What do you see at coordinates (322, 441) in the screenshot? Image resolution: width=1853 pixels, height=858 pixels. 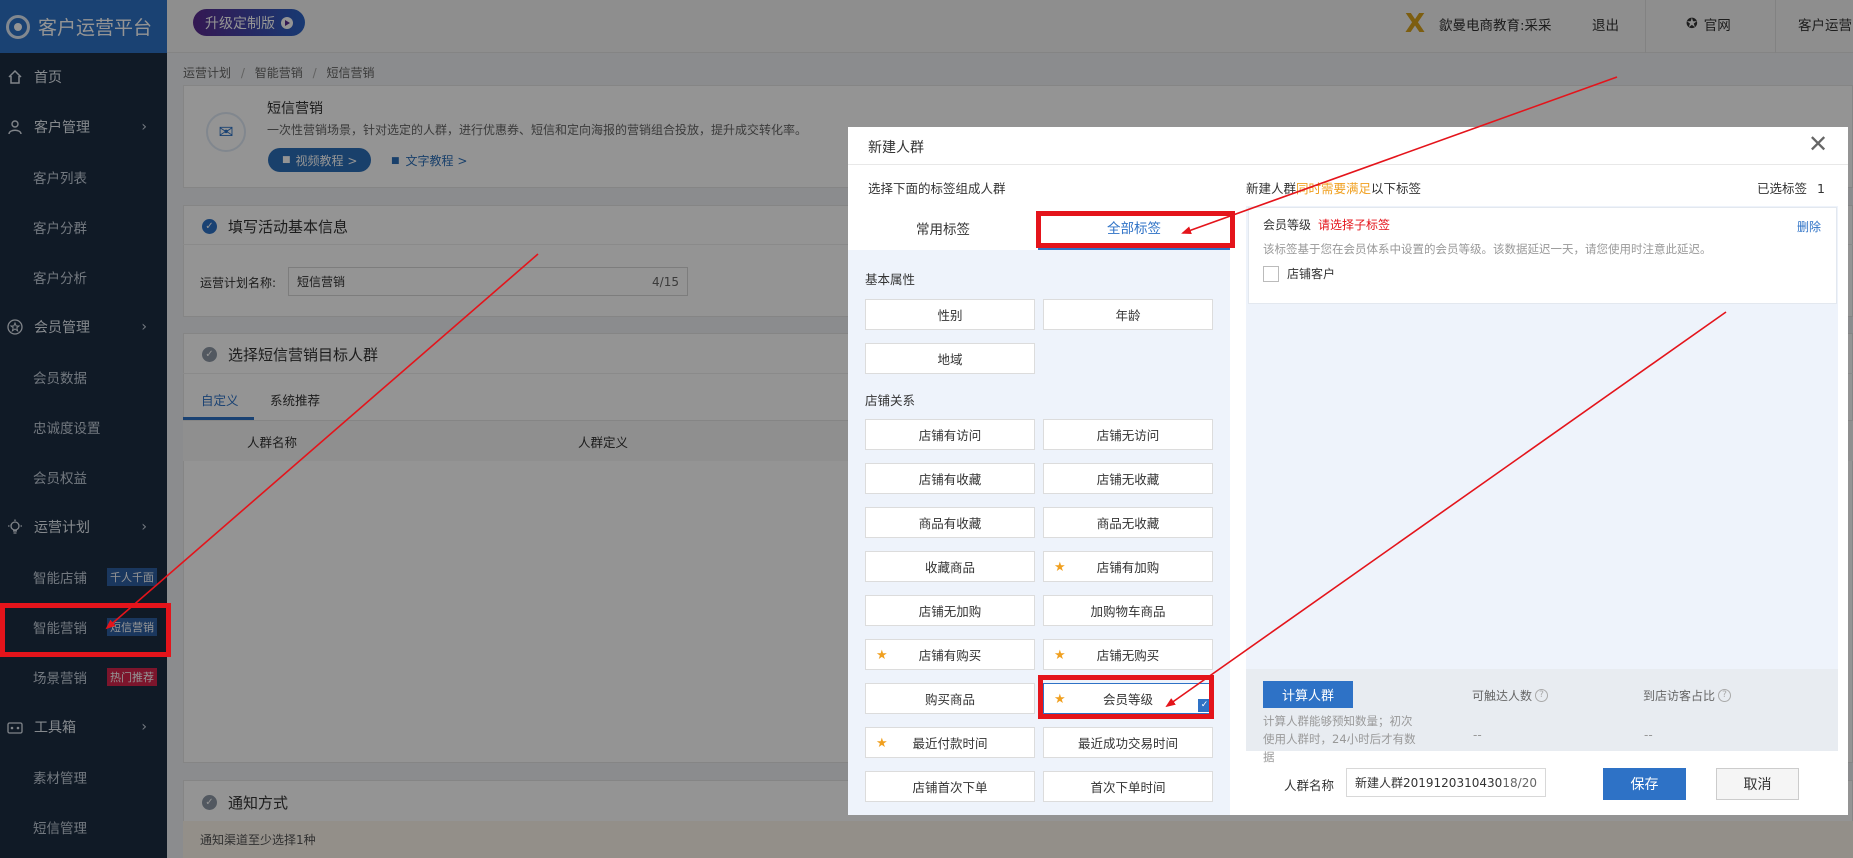 I see `arrow-to-sidebar` at bounding box center [322, 441].